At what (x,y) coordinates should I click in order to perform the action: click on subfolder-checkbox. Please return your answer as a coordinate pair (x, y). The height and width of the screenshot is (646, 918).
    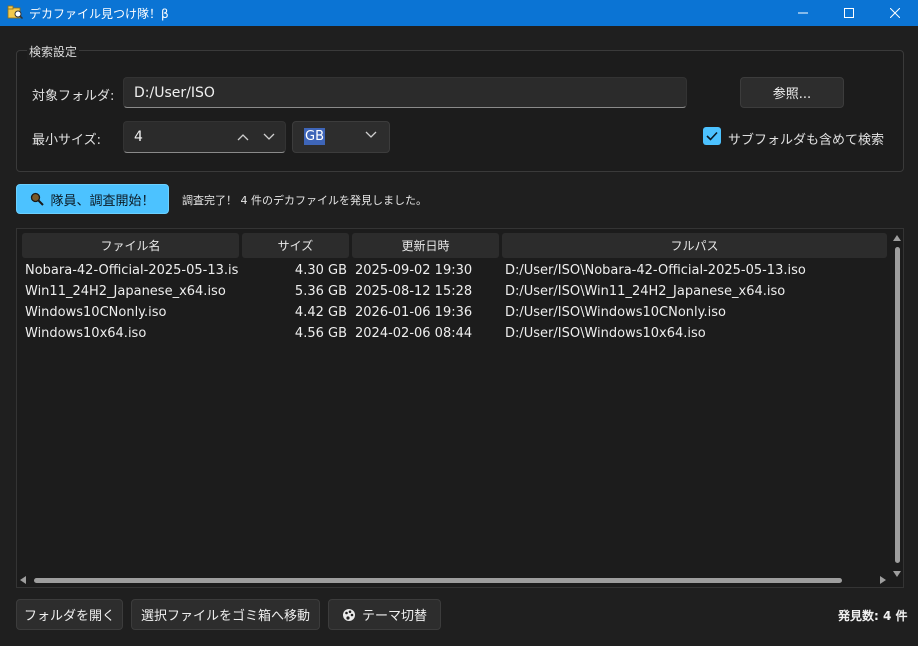
    Looking at the image, I should click on (712, 136).